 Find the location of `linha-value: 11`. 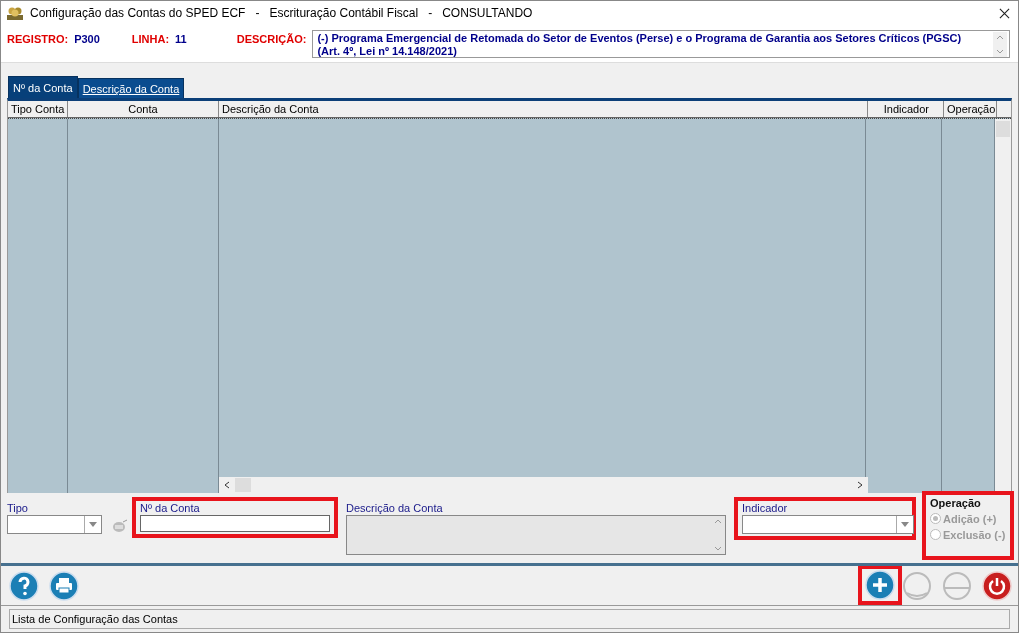

linha-value: 11 is located at coordinates (181, 38).